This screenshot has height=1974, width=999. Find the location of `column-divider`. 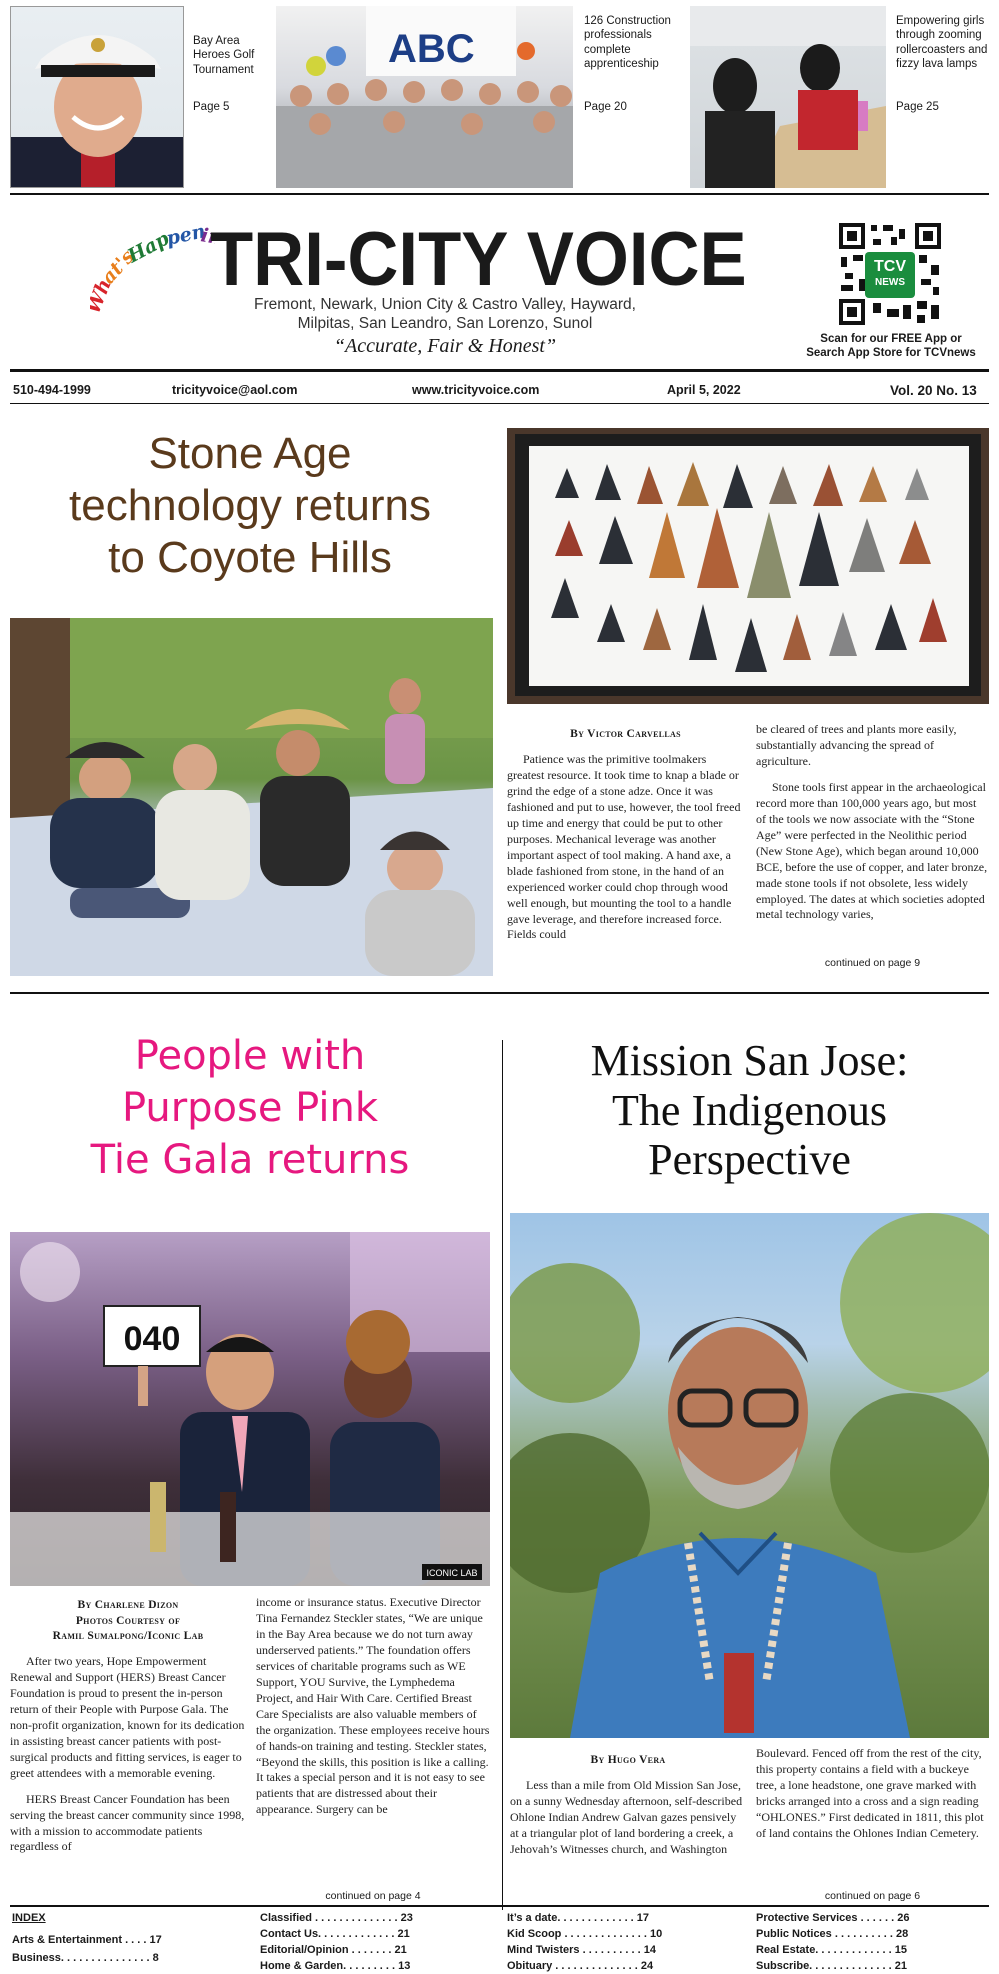

column-divider is located at coordinates (502, 1475).